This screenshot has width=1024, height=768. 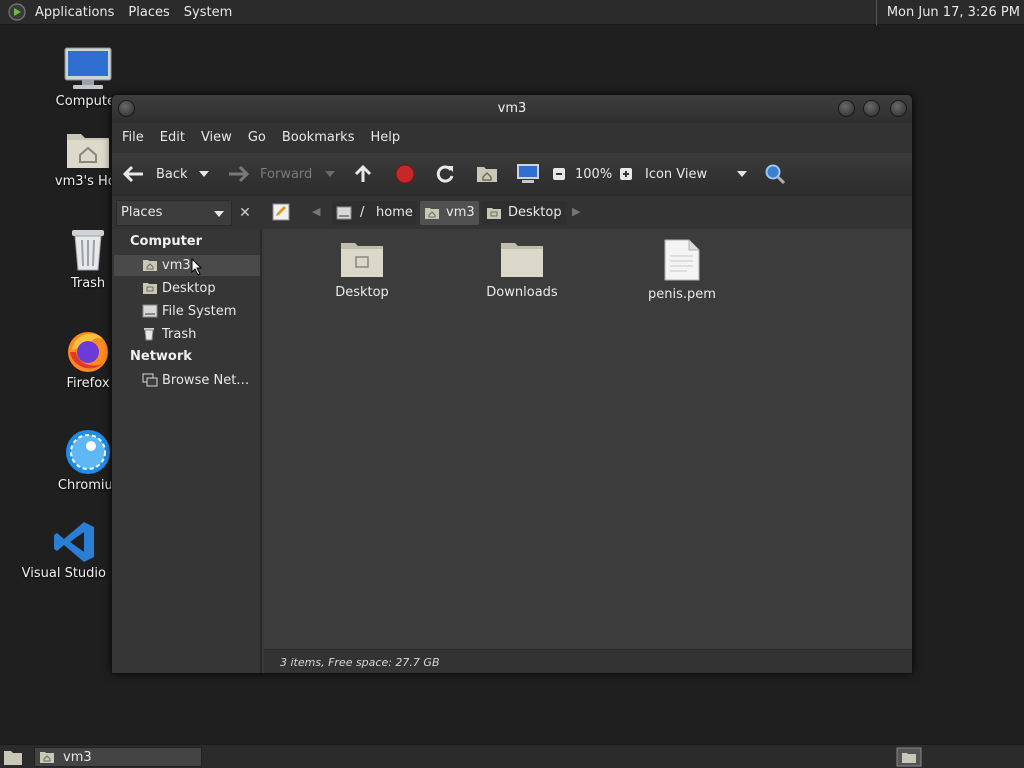 I want to click on sidebar-item-trash: Trash, so click(x=187, y=334).